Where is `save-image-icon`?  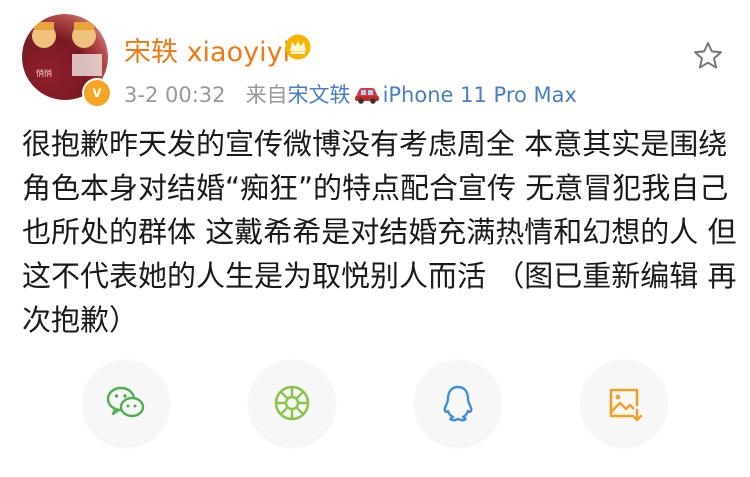 save-image-icon is located at coordinates (626, 405).